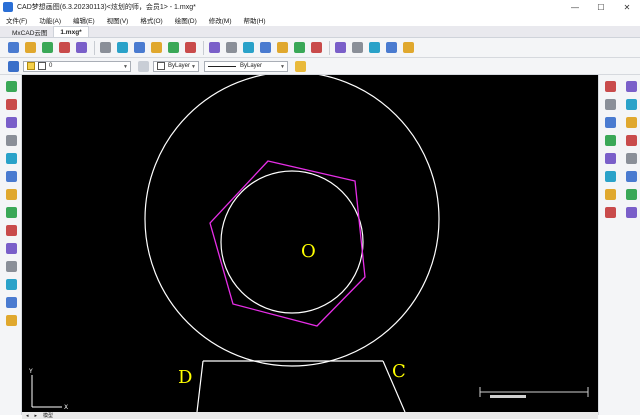 The width and height of the screenshot is (640, 419). Describe the element at coordinates (30, 48) in the screenshot. I see `open-file-icon` at that location.